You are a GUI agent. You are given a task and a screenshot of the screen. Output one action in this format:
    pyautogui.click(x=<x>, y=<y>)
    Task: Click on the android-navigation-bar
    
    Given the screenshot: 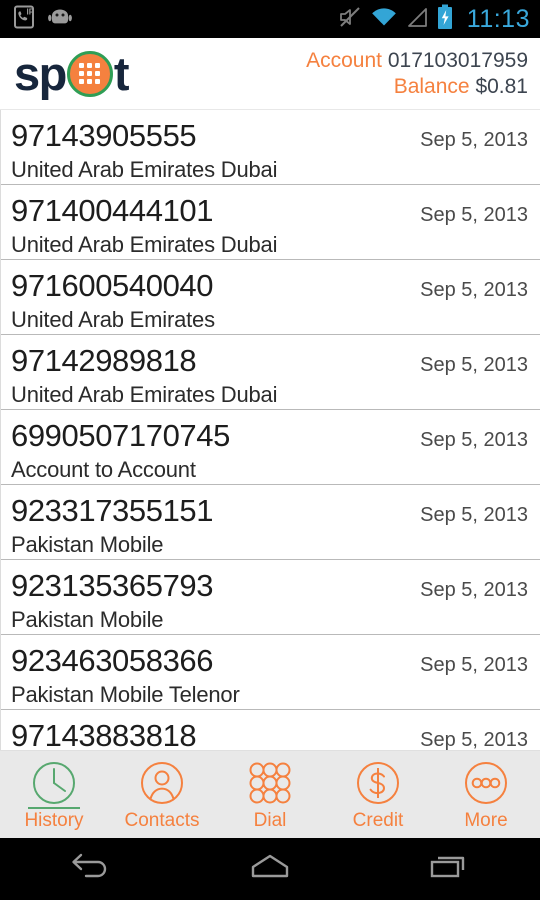 What is the action you would take?
    pyautogui.click(x=270, y=869)
    